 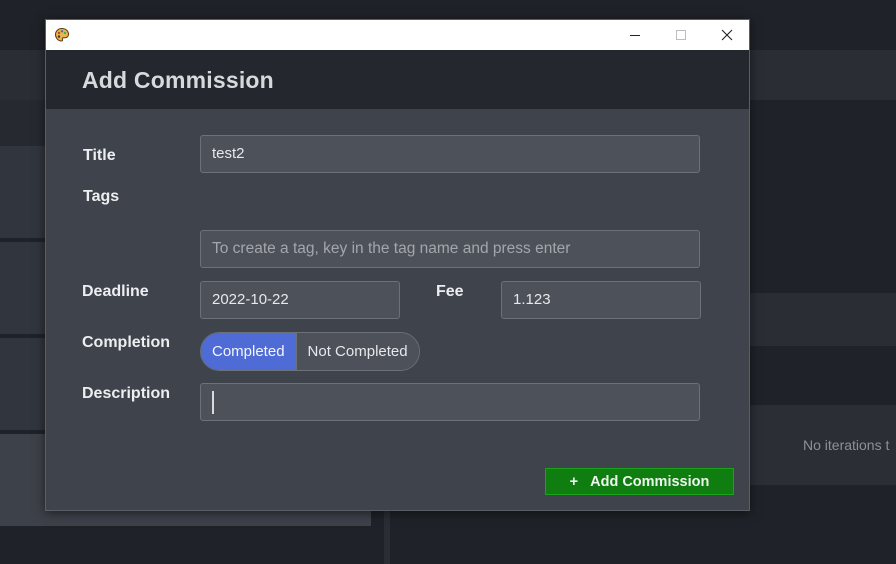 What do you see at coordinates (397, 79) in the screenshot?
I see `dialog-header: Add Commission` at bounding box center [397, 79].